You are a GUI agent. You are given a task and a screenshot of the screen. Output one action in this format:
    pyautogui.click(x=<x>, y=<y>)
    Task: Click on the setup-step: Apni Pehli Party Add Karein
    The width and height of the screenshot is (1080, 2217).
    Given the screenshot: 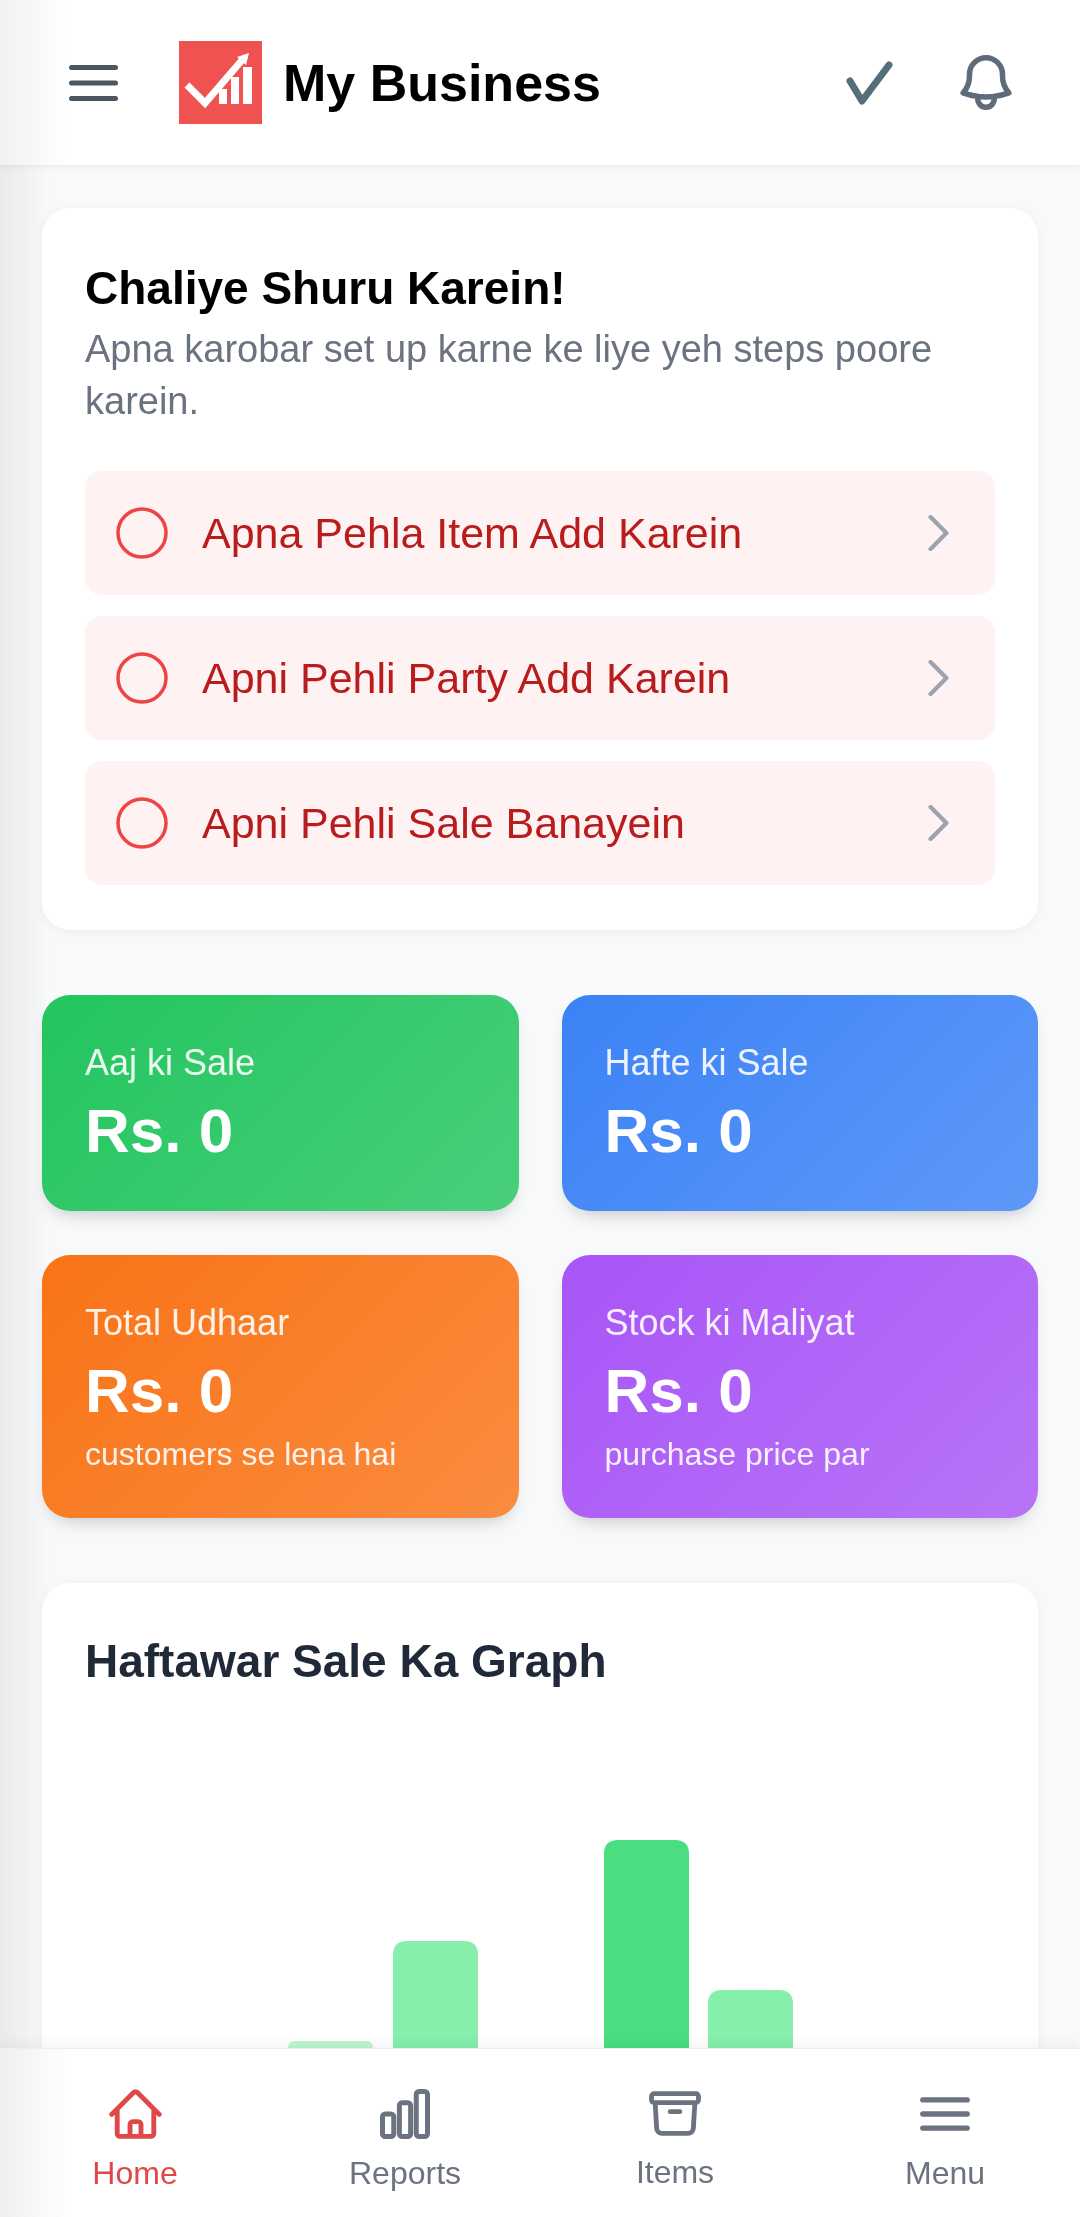 What is the action you would take?
    pyautogui.click(x=540, y=678)
    